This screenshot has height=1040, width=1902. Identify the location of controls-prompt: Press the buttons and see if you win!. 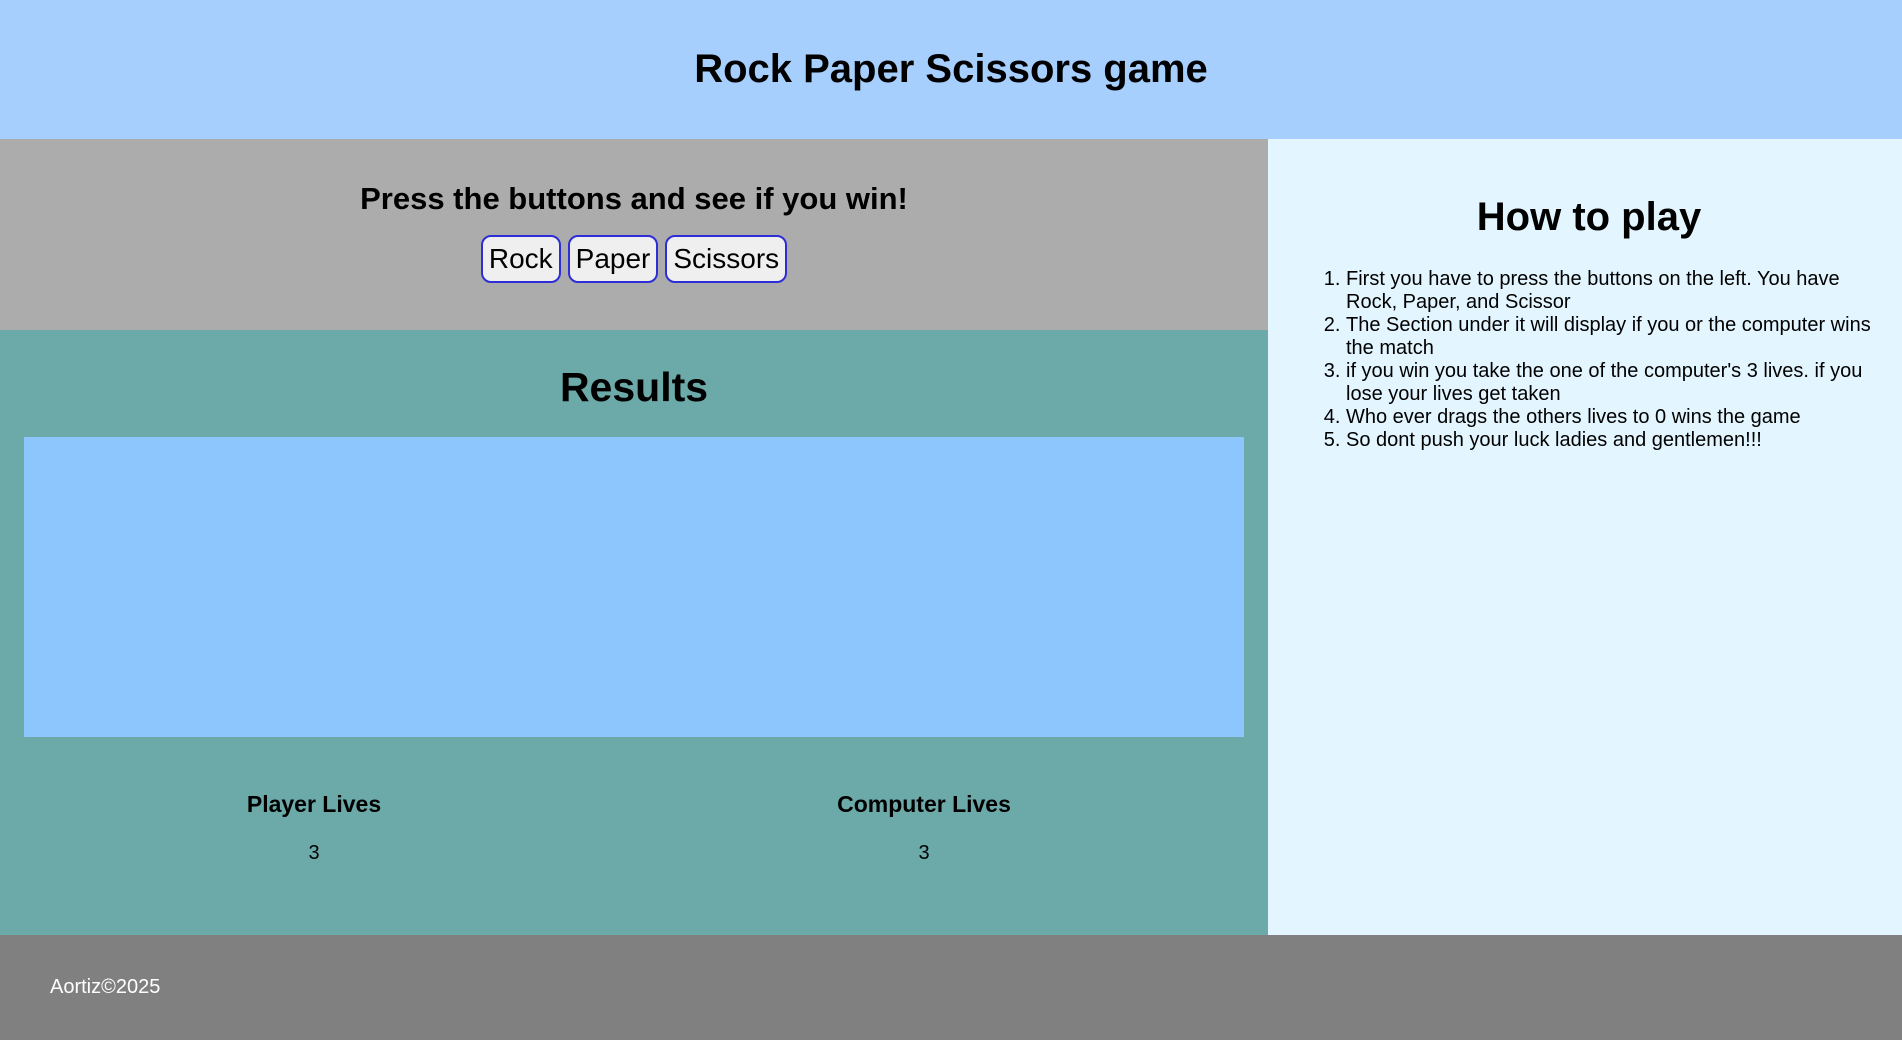
(634, 198).